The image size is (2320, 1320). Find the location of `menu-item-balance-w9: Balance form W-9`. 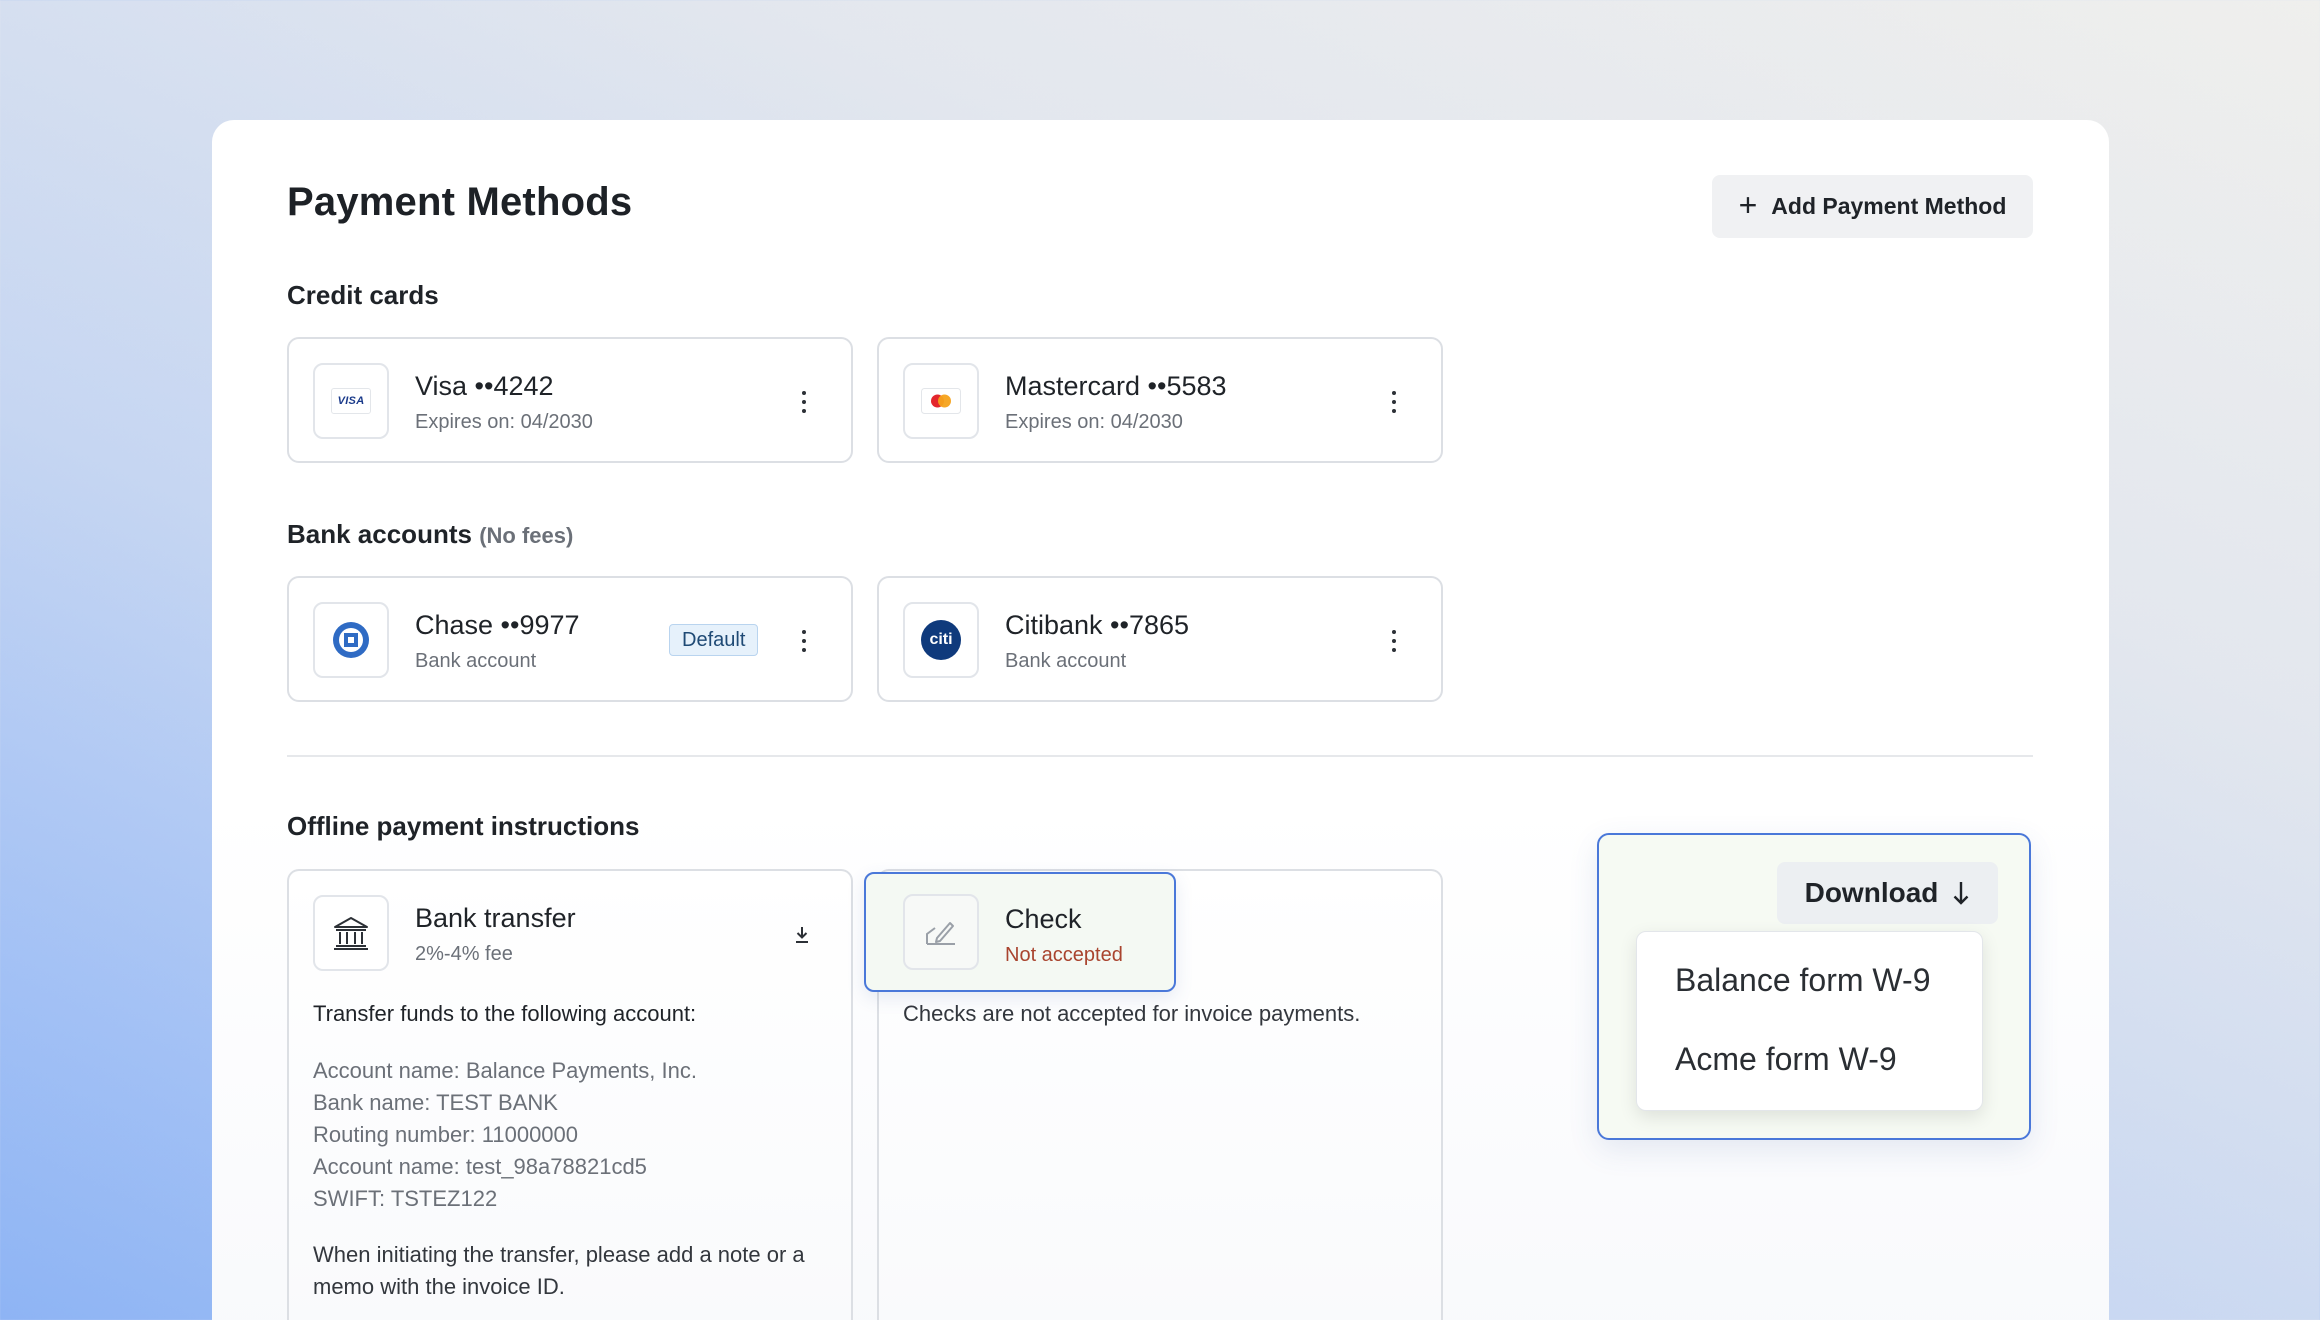

menu-item-balance-w9: Balance form W-9 is located at coordinates (1803, 980).